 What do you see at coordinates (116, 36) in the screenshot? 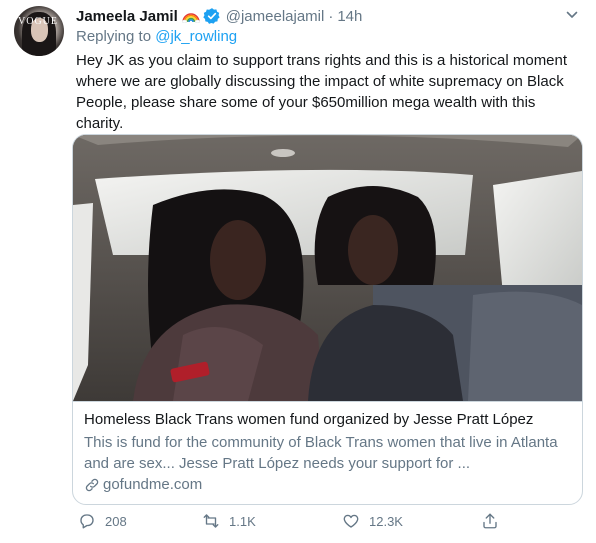
I see `replying-to-label: Replying to` at bounding box center [116, 36].